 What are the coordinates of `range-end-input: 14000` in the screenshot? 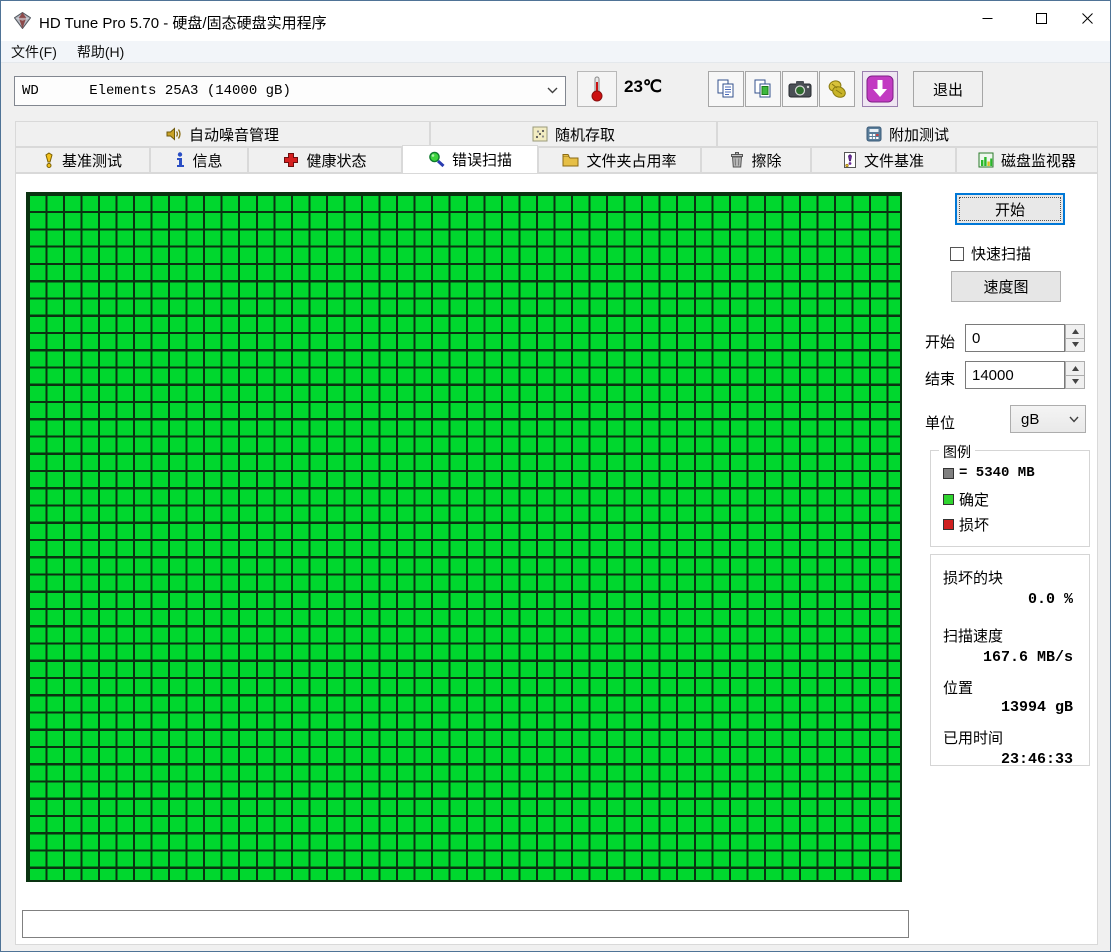 It's located at (1015, 375).